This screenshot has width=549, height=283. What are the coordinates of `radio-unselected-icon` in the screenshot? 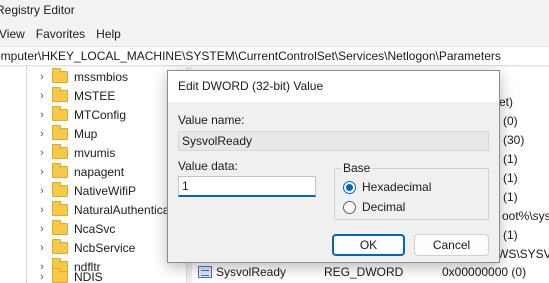 It's located at (349, 207).